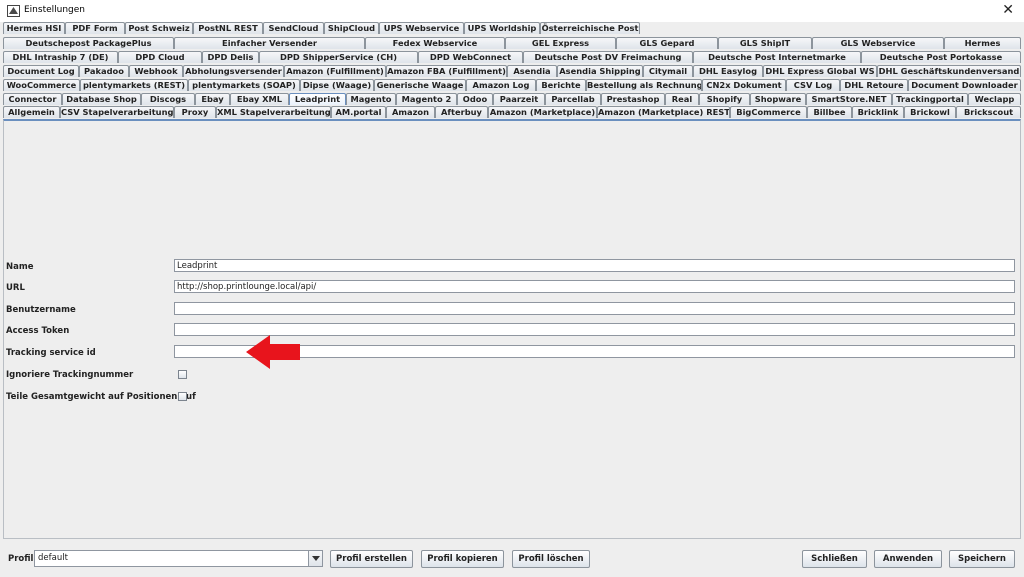 The width and height of the screenshot is (1024, 577). What do you see at coordinates (410, 112) in the screenshot?
I see `tab-amazon: Amazon` at bounding box center [410, 112].